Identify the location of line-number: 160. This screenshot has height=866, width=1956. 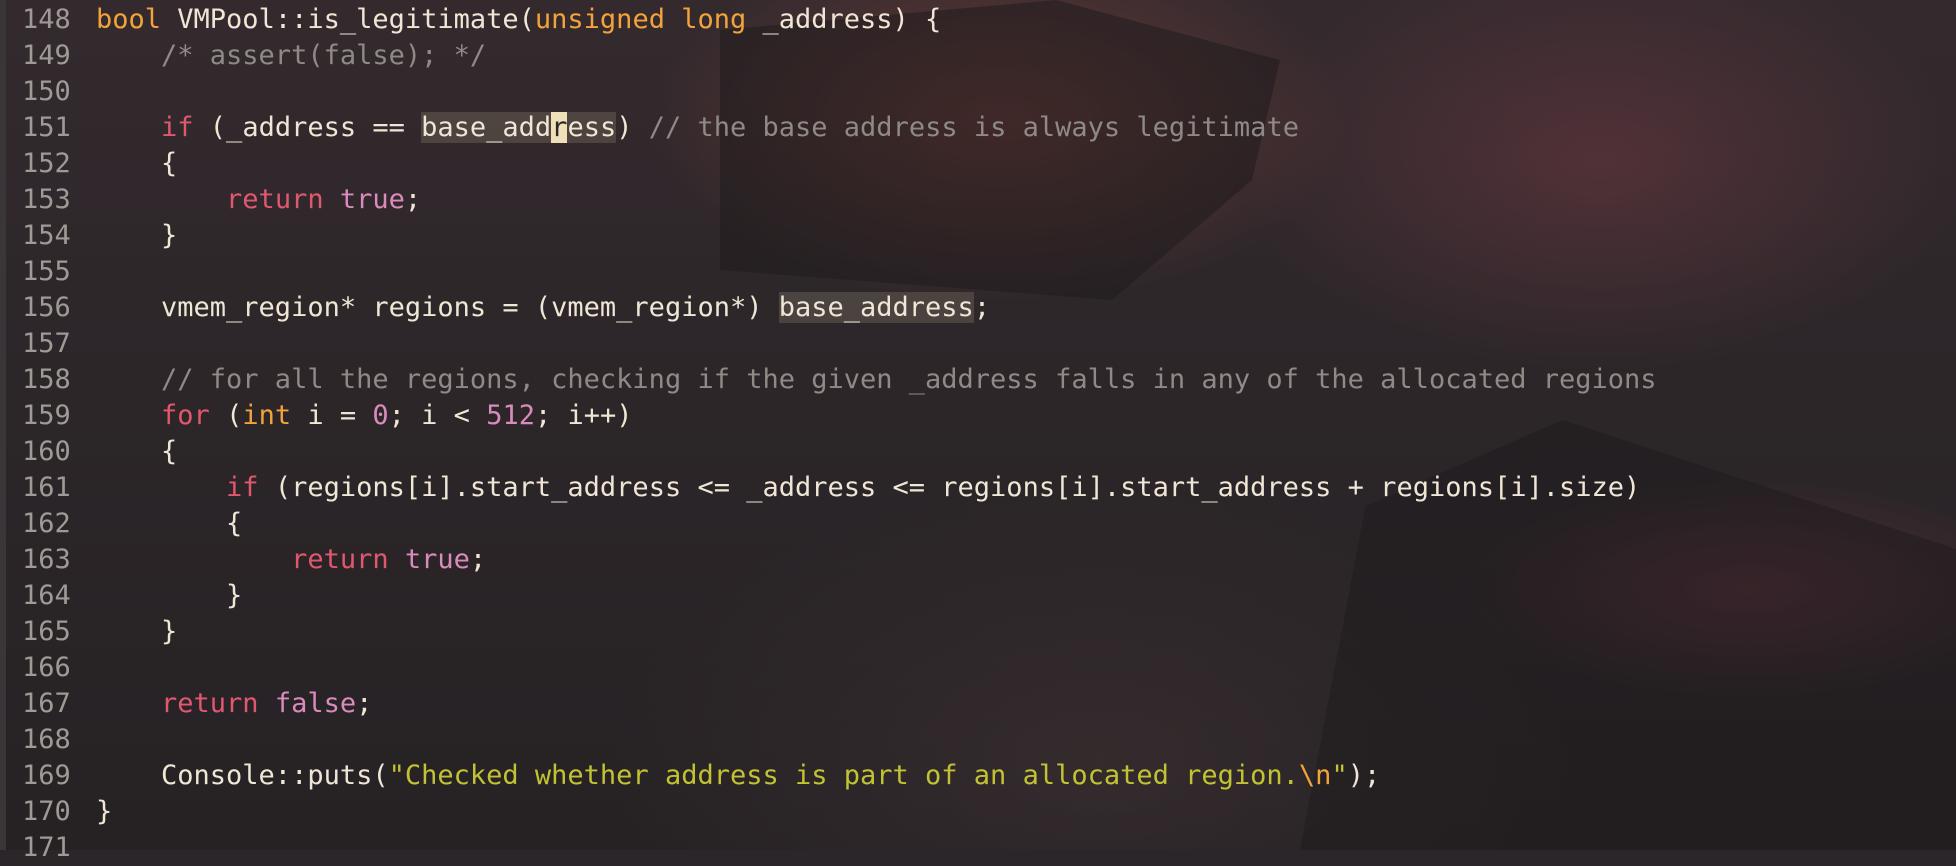
(46, 451).